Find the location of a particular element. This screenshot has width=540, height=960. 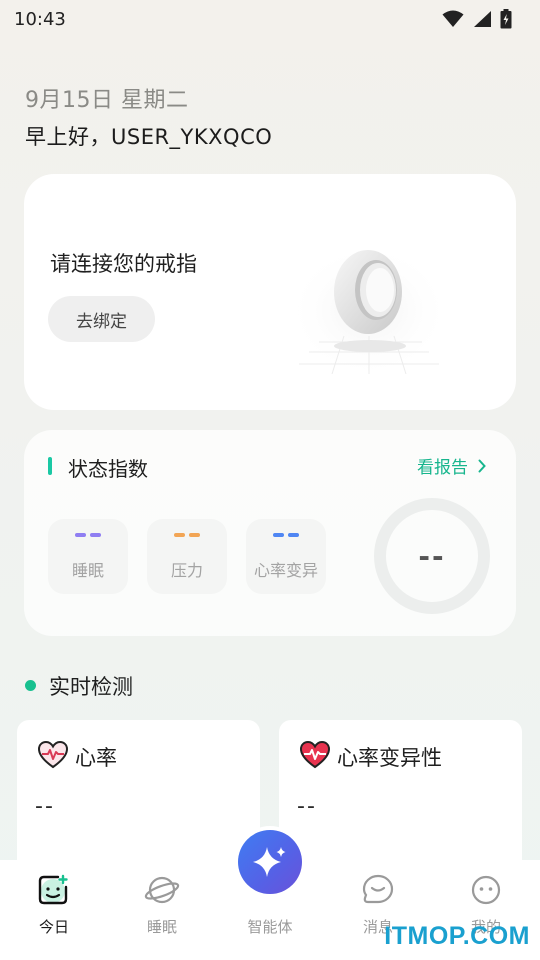

tab-today: 今日 is located at coordinates (54, 910).